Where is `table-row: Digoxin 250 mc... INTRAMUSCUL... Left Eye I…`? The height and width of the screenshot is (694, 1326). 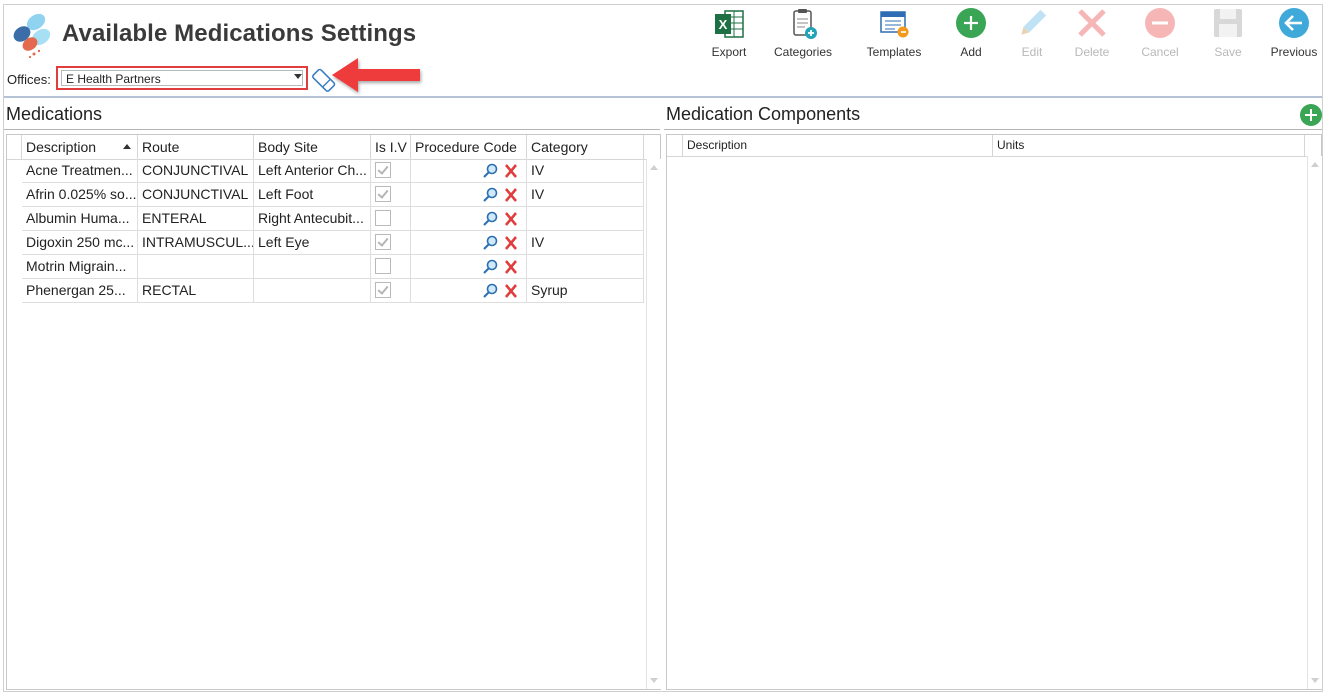
table-row: Digoxin 250 mc... INTRAMUSCUL... Left Eye I… is located at coordinates (333, 243).